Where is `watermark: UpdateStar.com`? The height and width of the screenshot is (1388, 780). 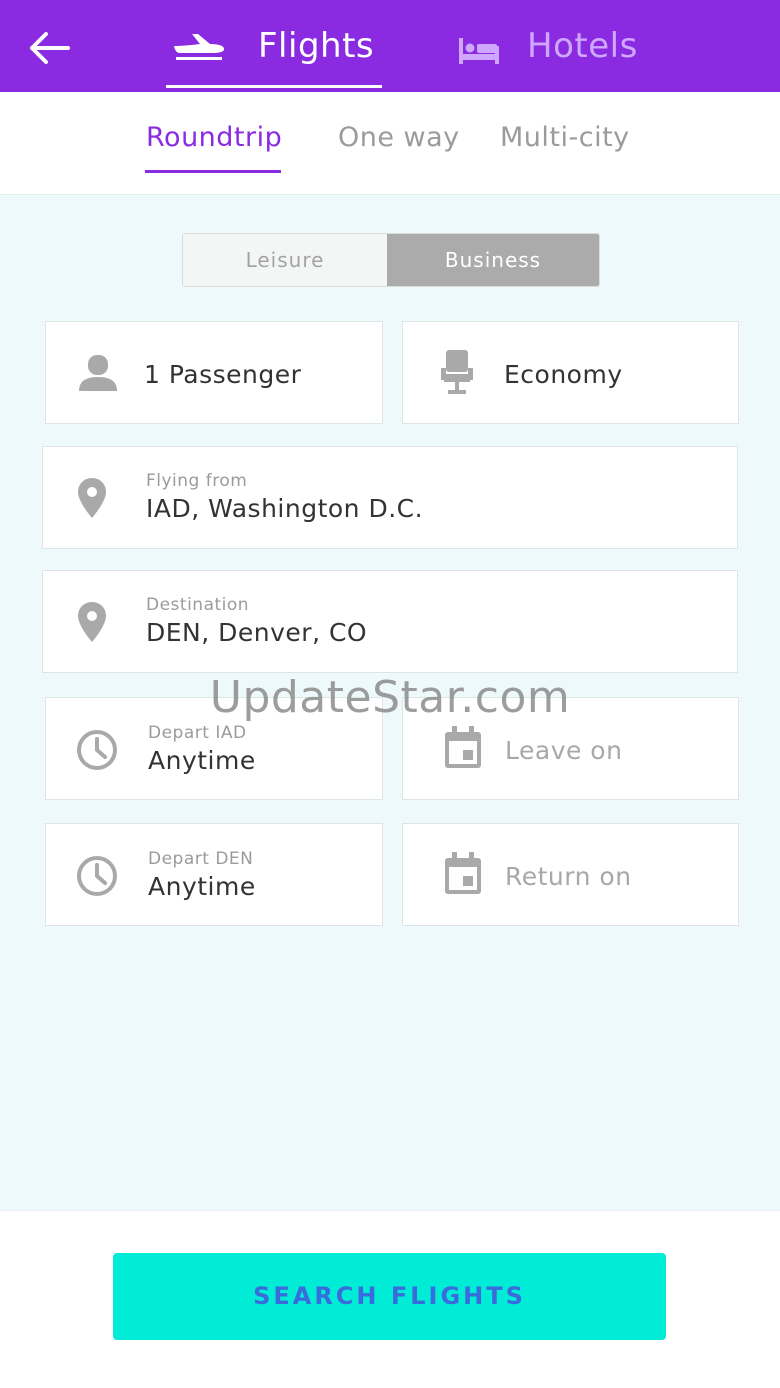 watermark: UpdateStar.com is located at coordinates (390, 697).